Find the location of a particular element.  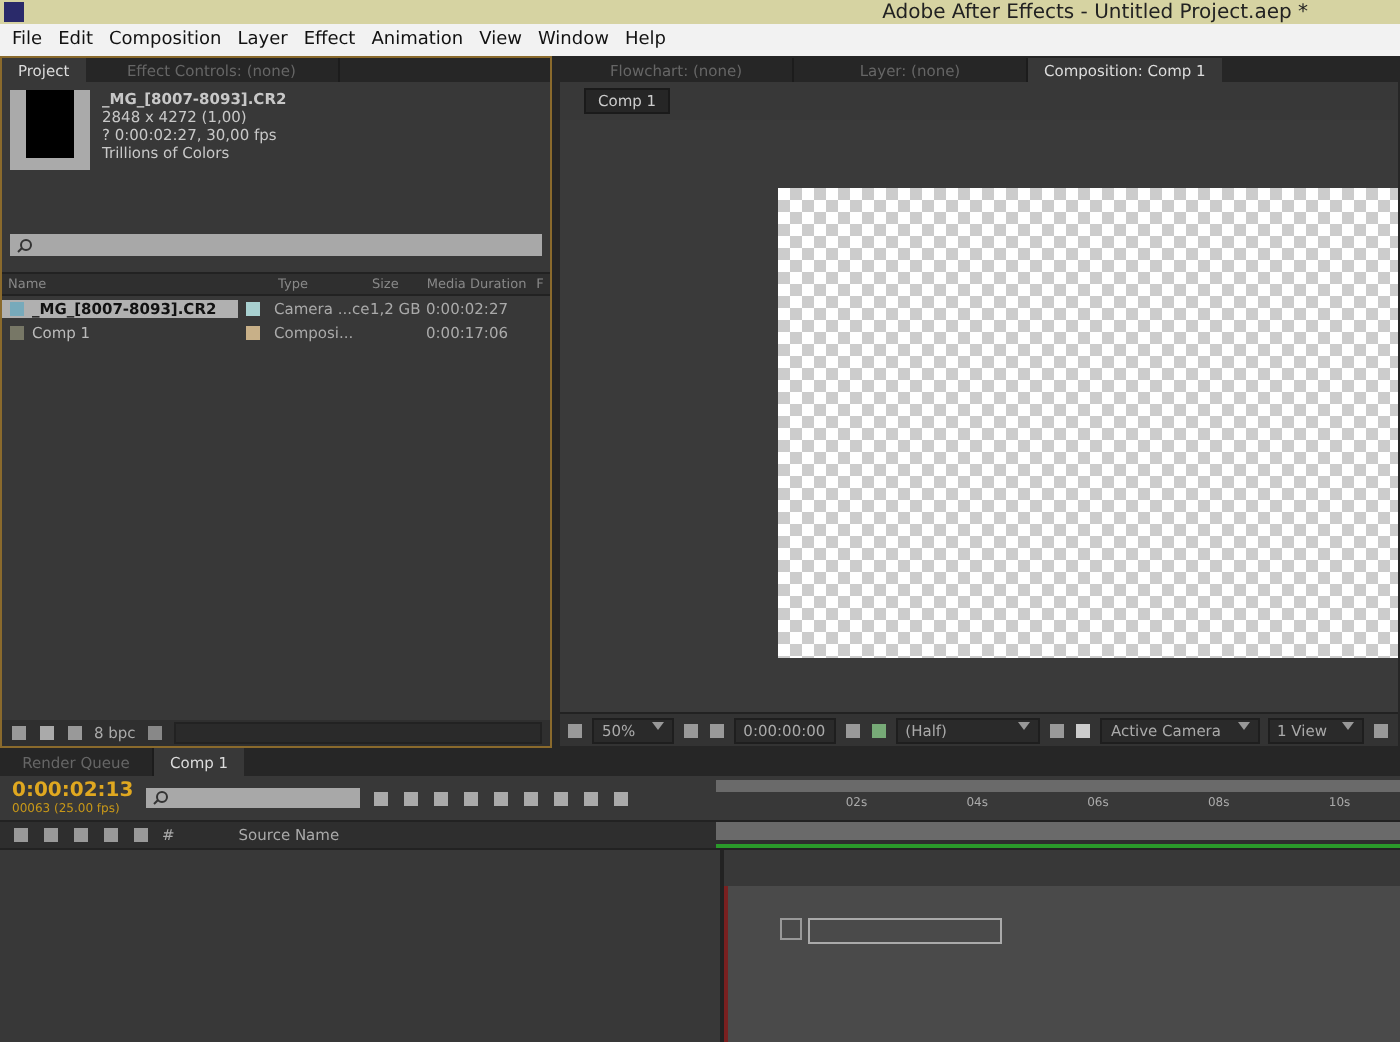

window-title: Adobe After Effects - Untitled Project.aep * is located at coordinates (1095, 12).